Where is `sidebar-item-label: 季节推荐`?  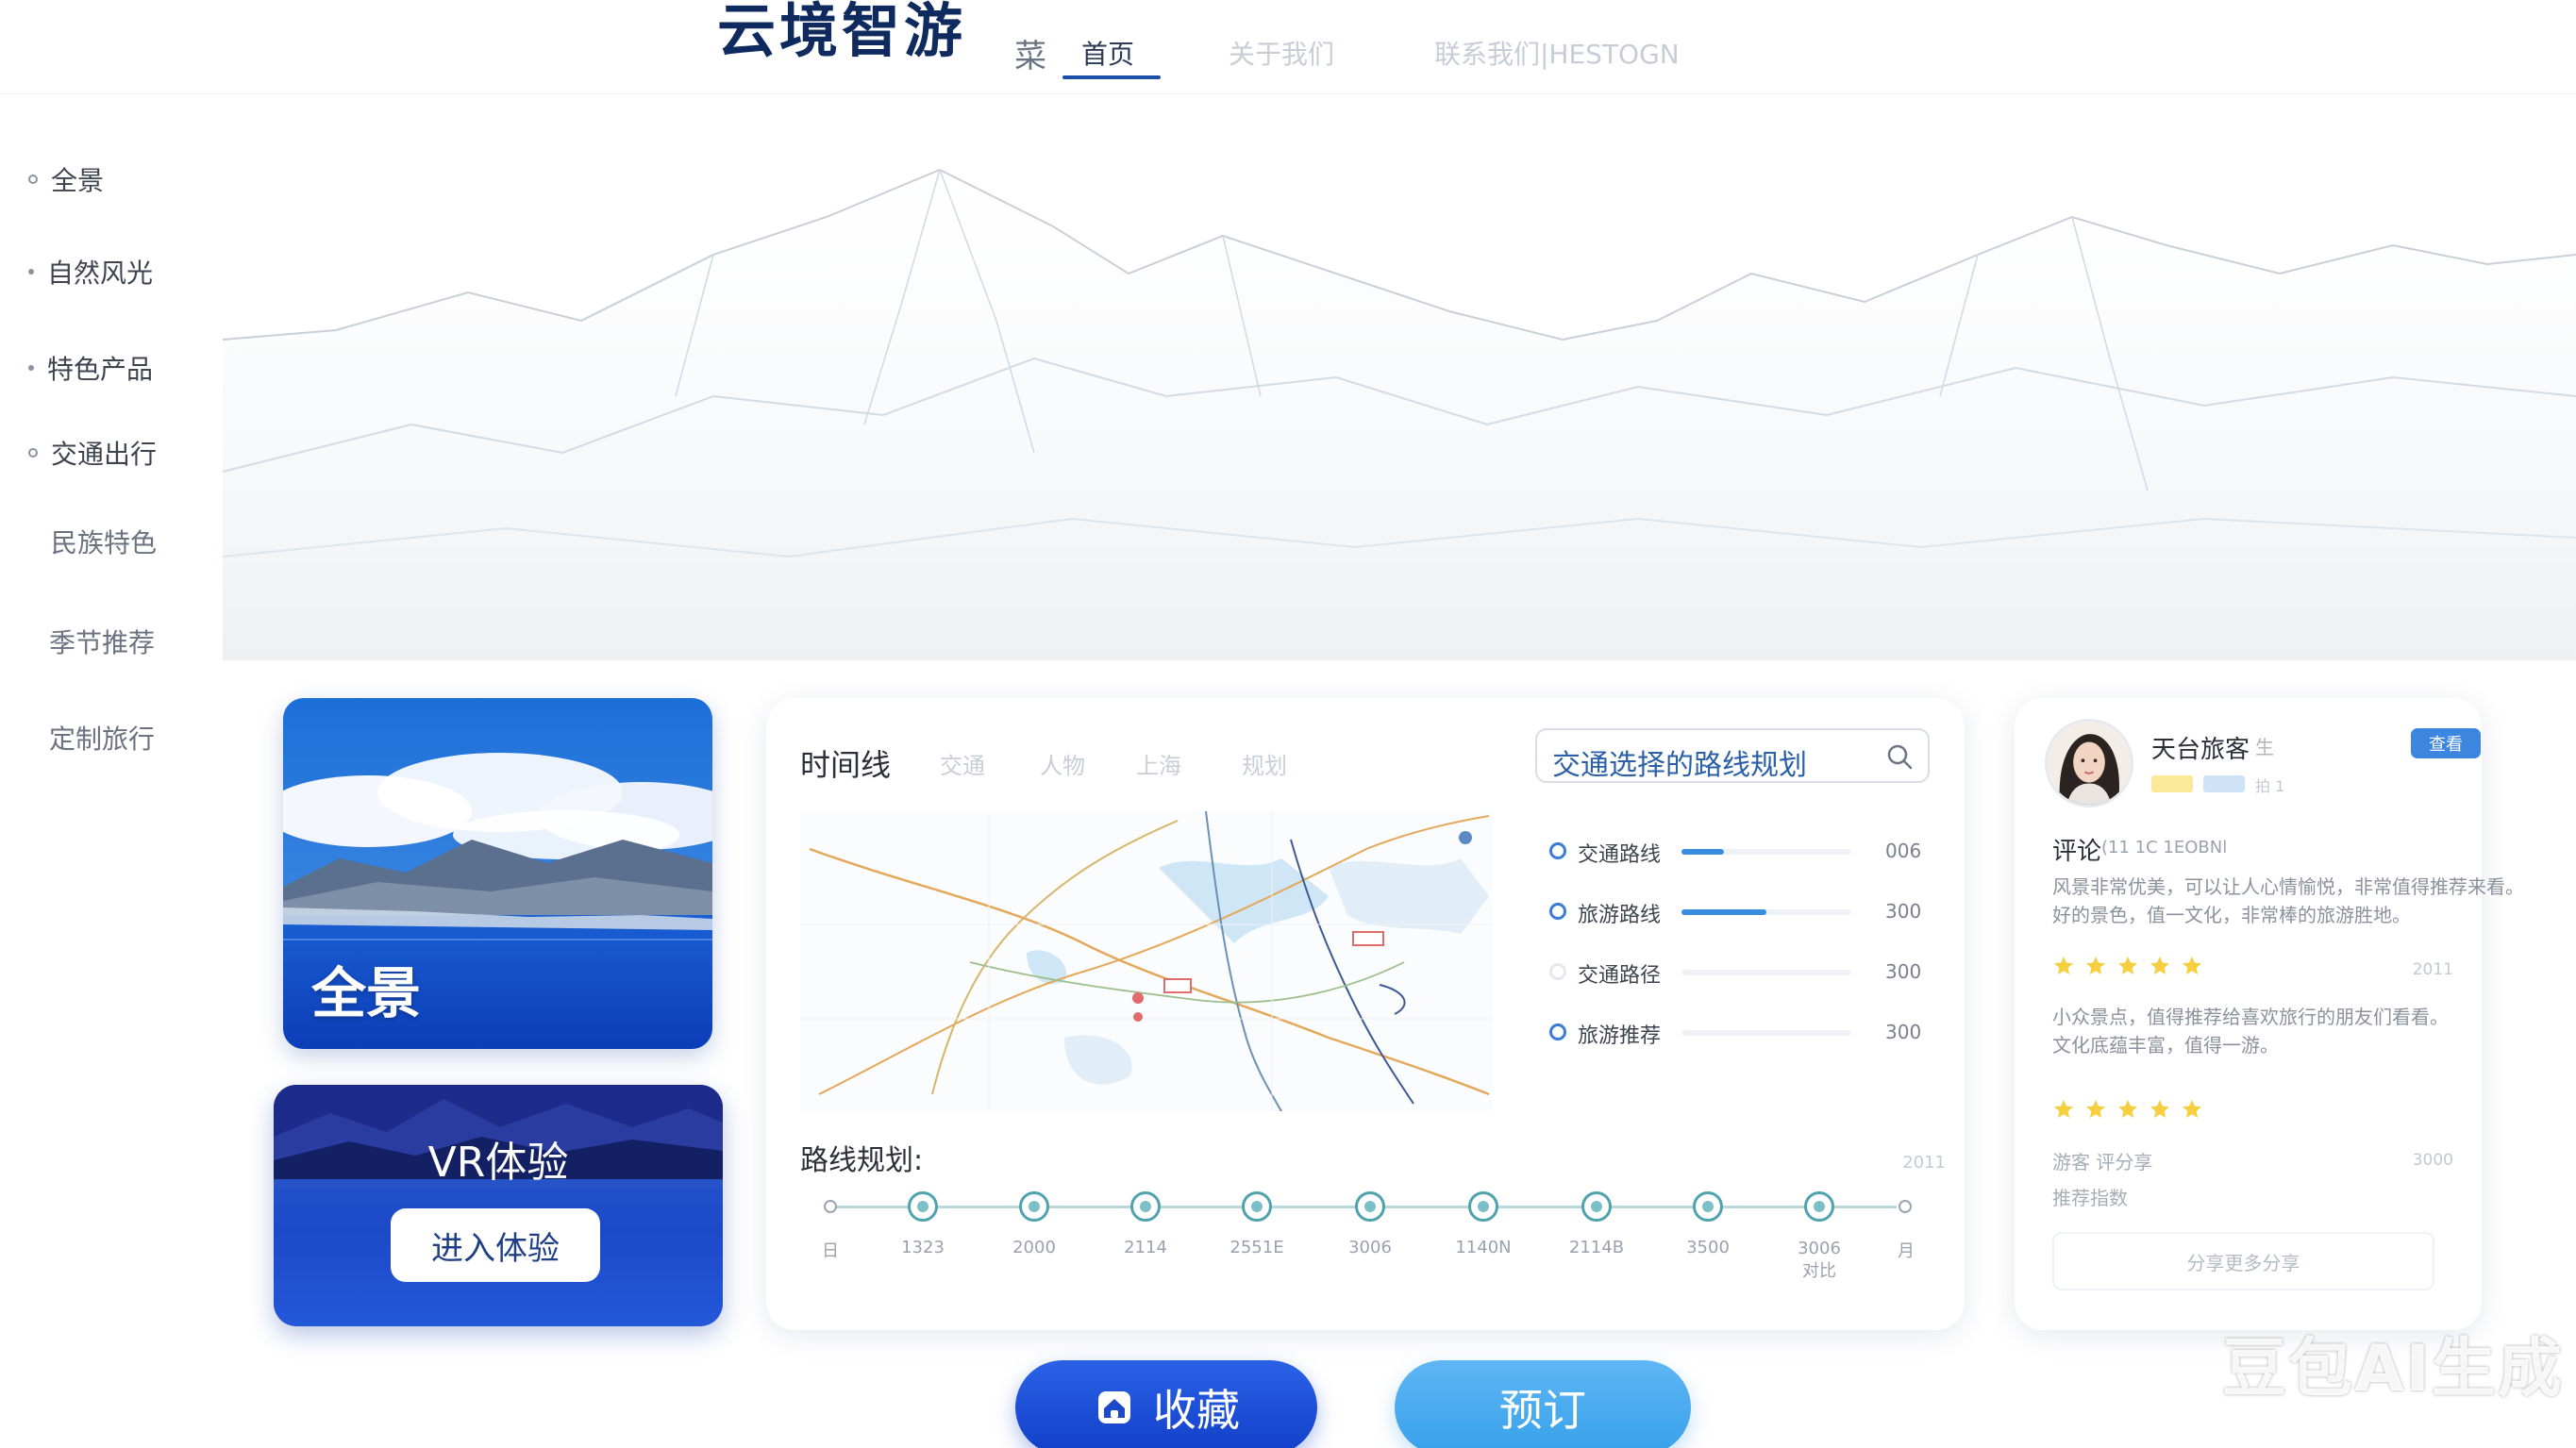
sidebar-item-label: 季节推荐 is located at coordinates (102, 642).